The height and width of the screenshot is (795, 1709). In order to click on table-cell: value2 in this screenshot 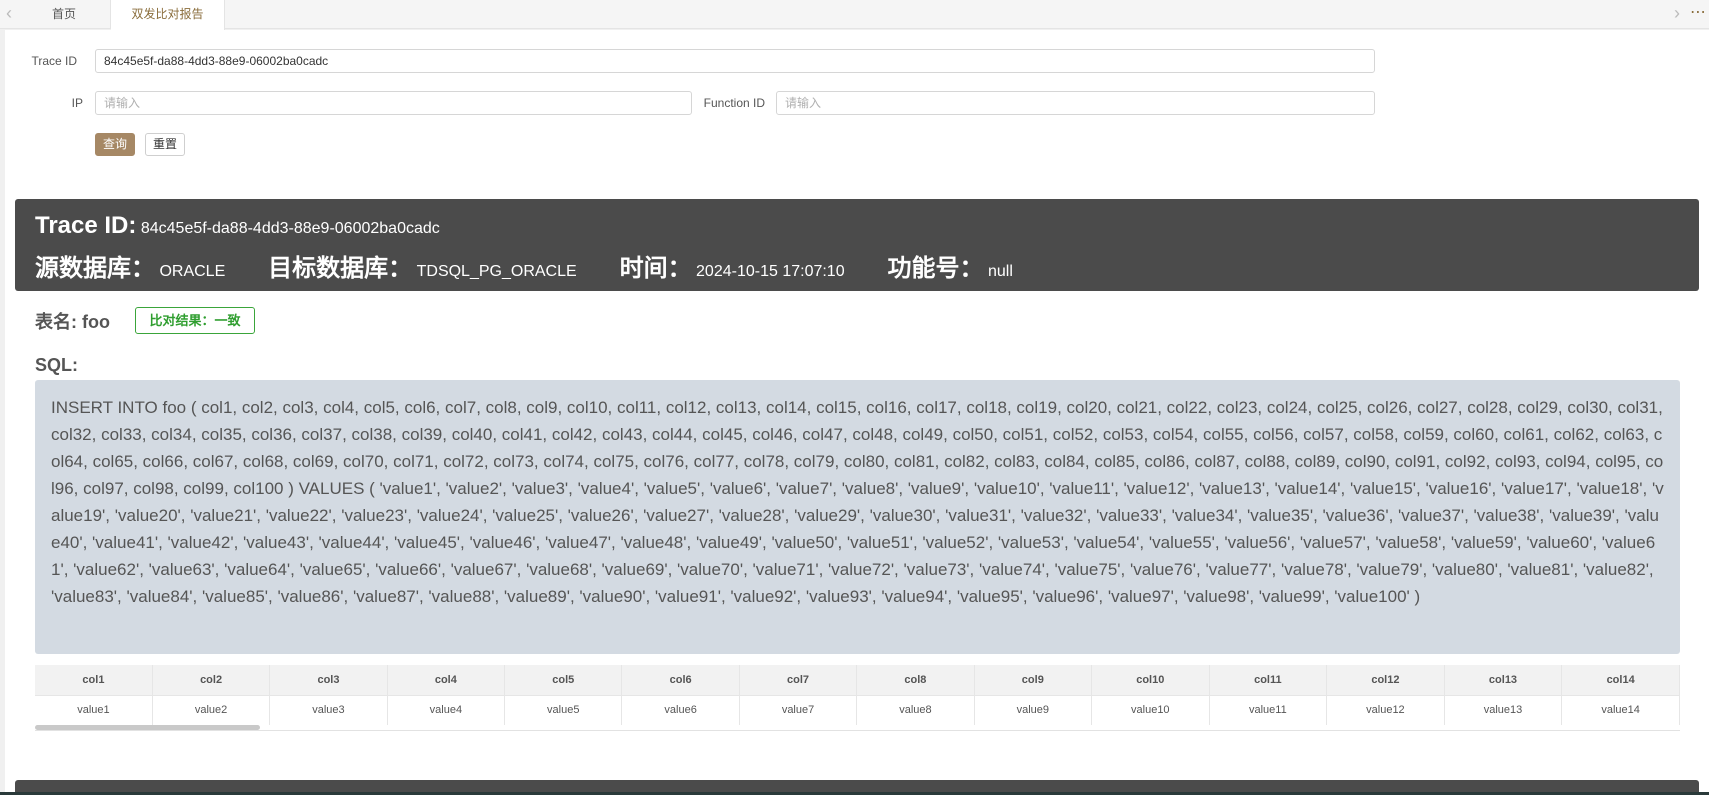, I will do `click(211, 709)`.